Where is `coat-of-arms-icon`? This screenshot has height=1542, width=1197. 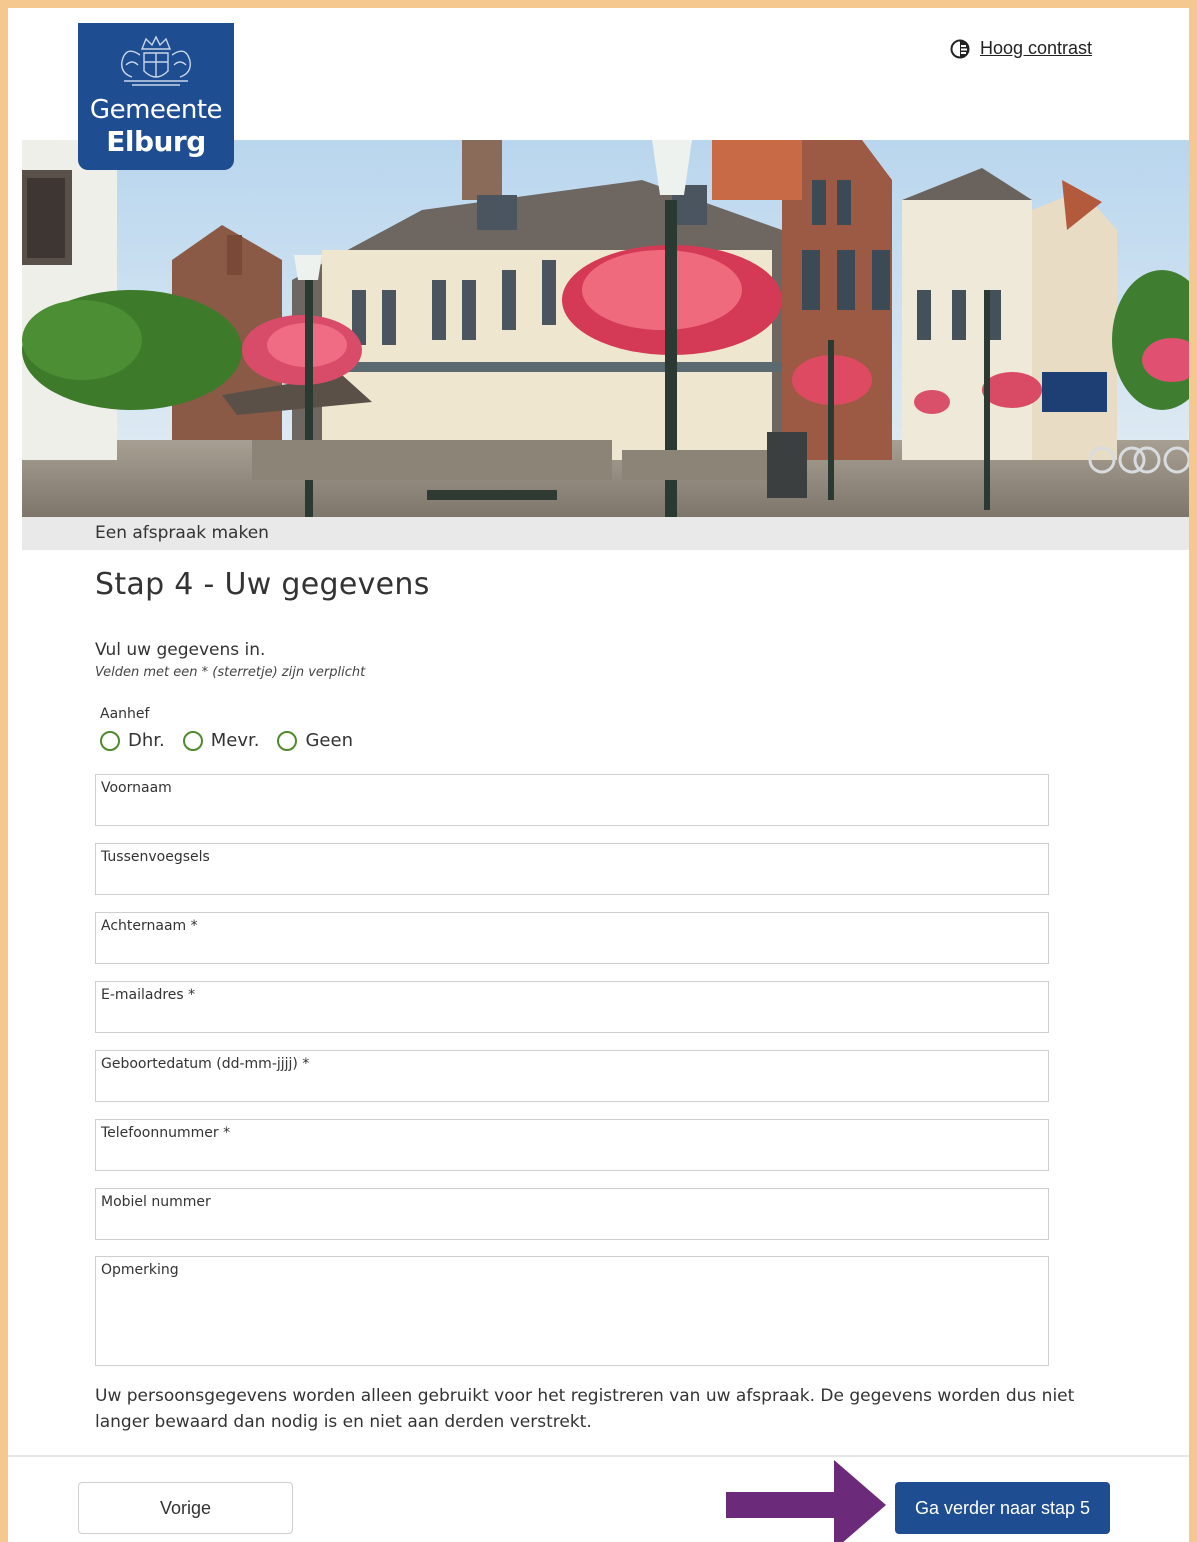
coat-of-arms-icon is located at coordinates (156, 60).